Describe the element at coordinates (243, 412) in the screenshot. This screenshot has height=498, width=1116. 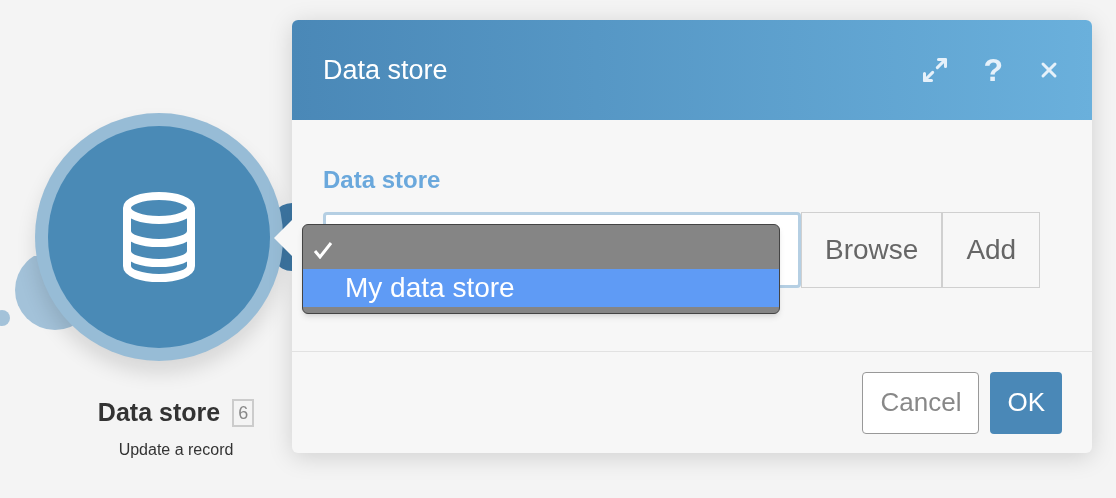
I see `module-number: 6` at that location.